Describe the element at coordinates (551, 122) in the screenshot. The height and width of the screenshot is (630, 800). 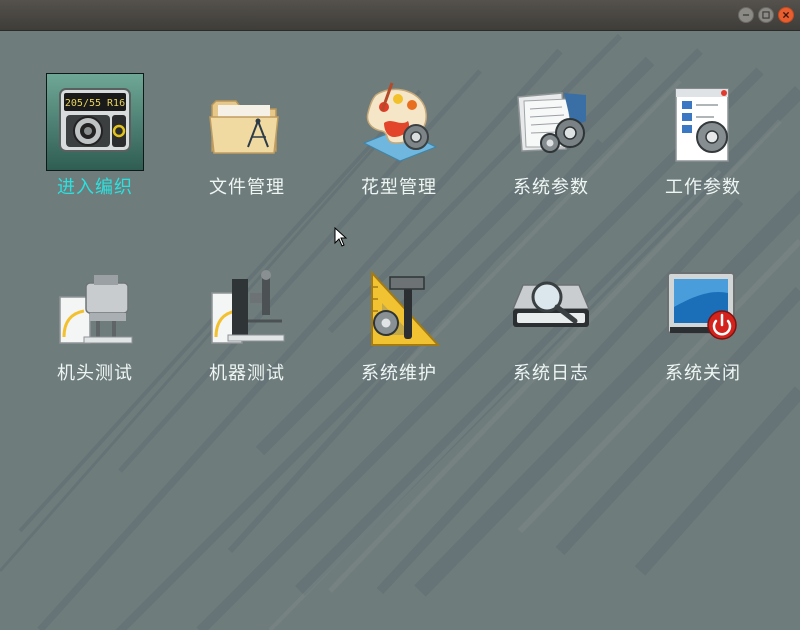
I see `system-params-icon` at that location.